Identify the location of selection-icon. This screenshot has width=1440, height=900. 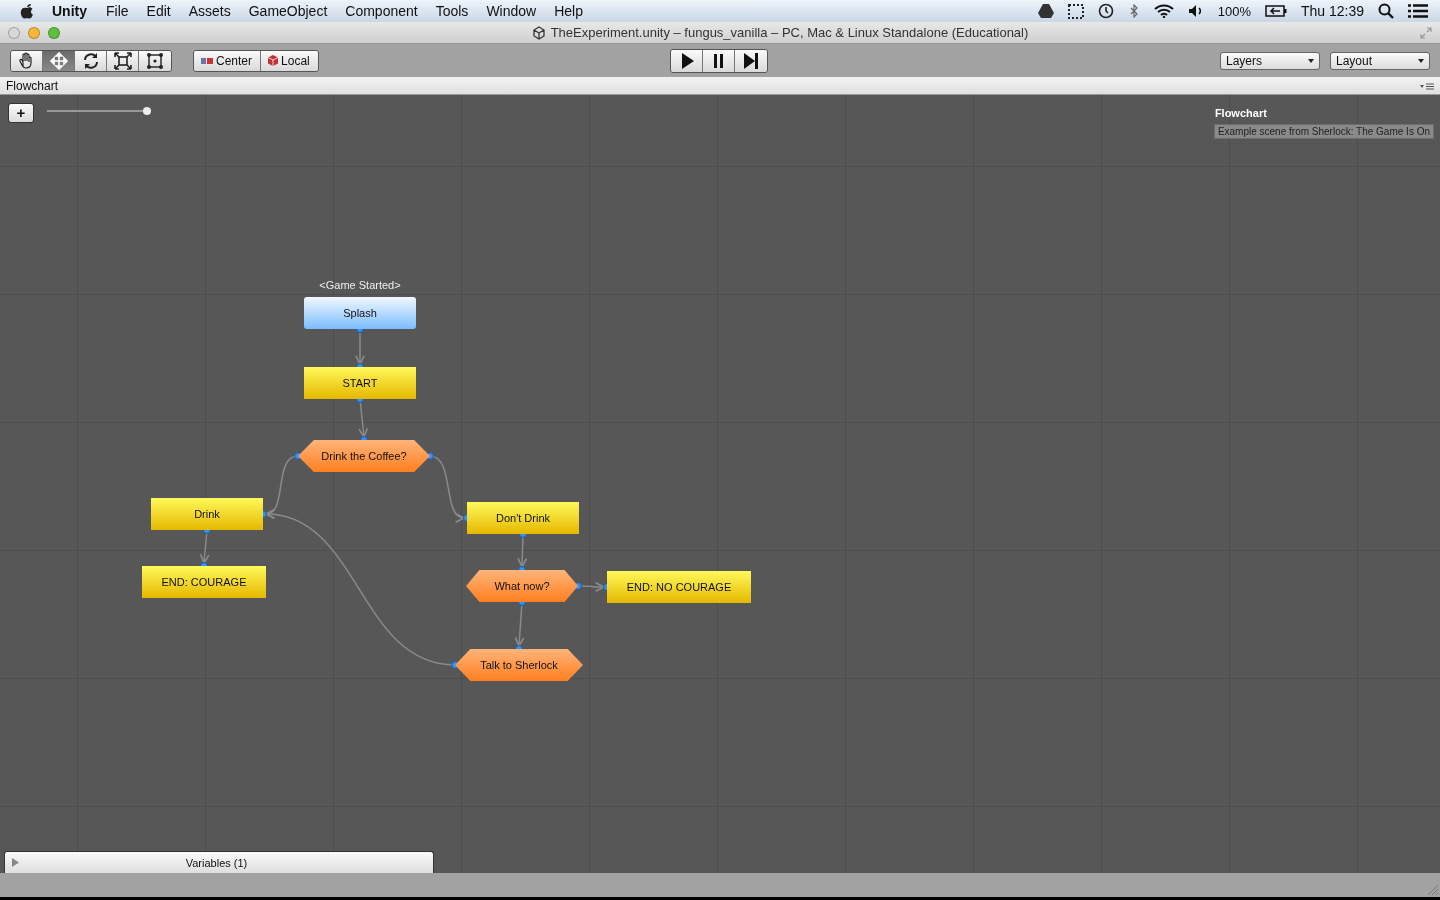
(1075, 11).